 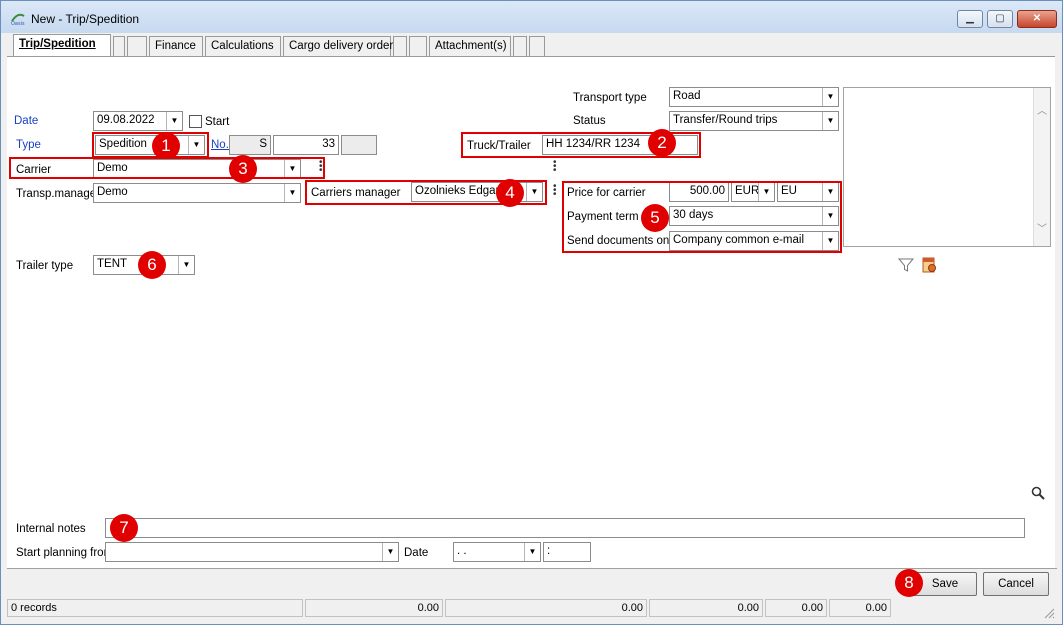 What do you see at coordinates (748, 608) in the screenshot?
I see `status-value-3: 0.00` at bounding box center [748, 608].